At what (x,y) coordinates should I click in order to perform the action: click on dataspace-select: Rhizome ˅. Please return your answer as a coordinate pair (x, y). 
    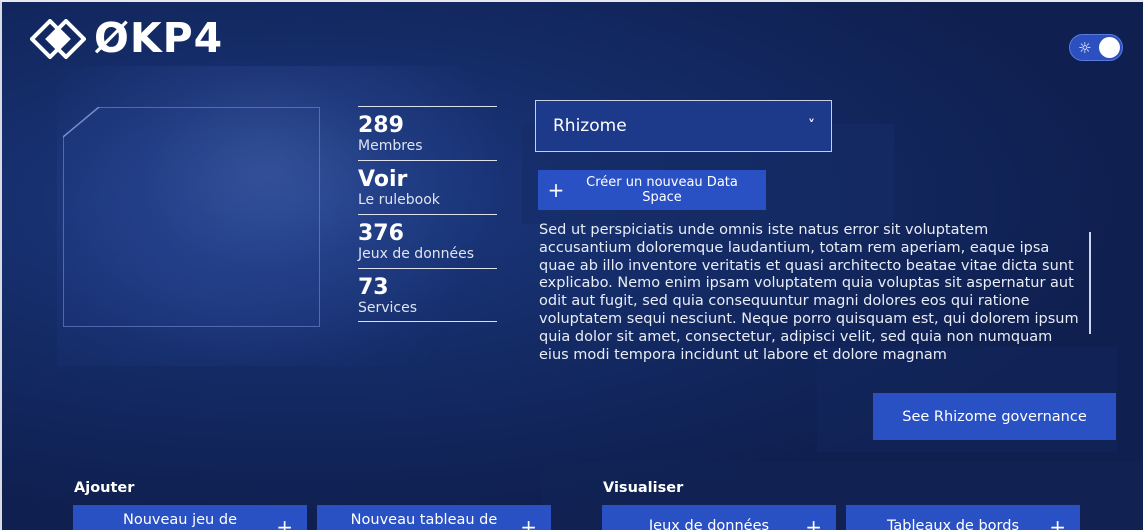
    Looking at the image, I should click on (683, 126).